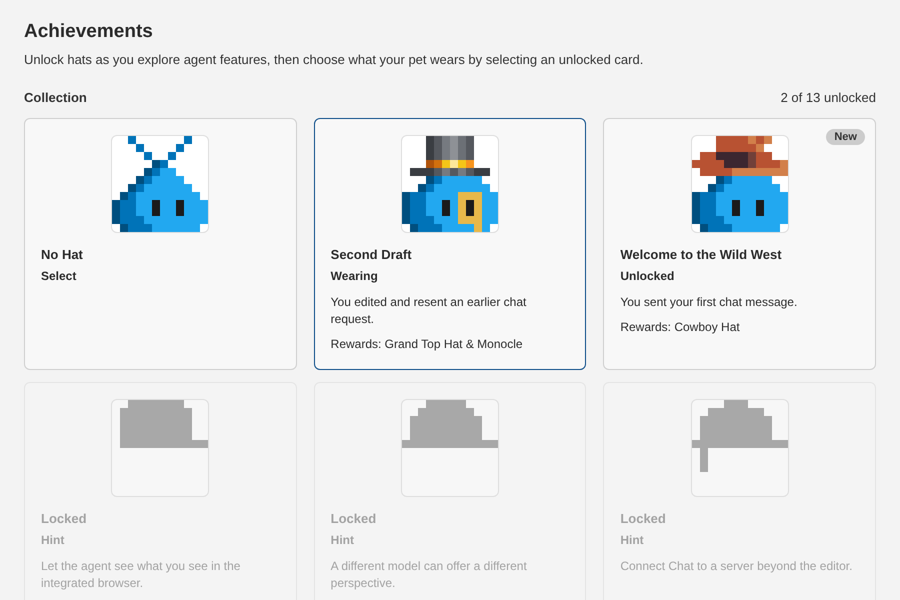 Image resolution: width=900 pixels, height=600 pixels. I want to click on card-description: Connect Chat to a server beyond the editor., so click(737, 566).